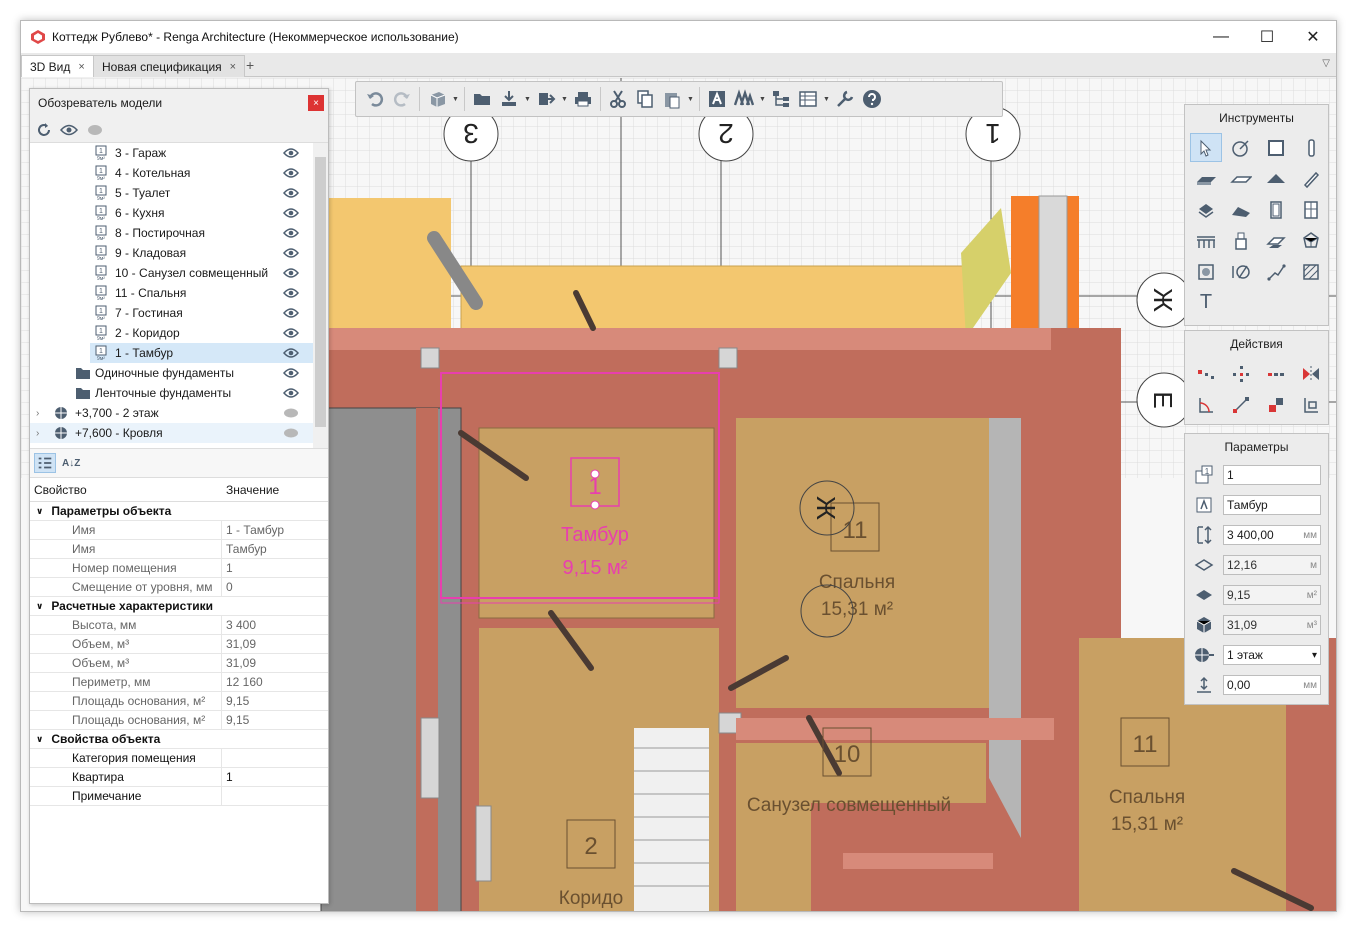 Image resolution: width=1358 pixels, height=929 pixels. I want to click on align-action, so click(1276, 404).